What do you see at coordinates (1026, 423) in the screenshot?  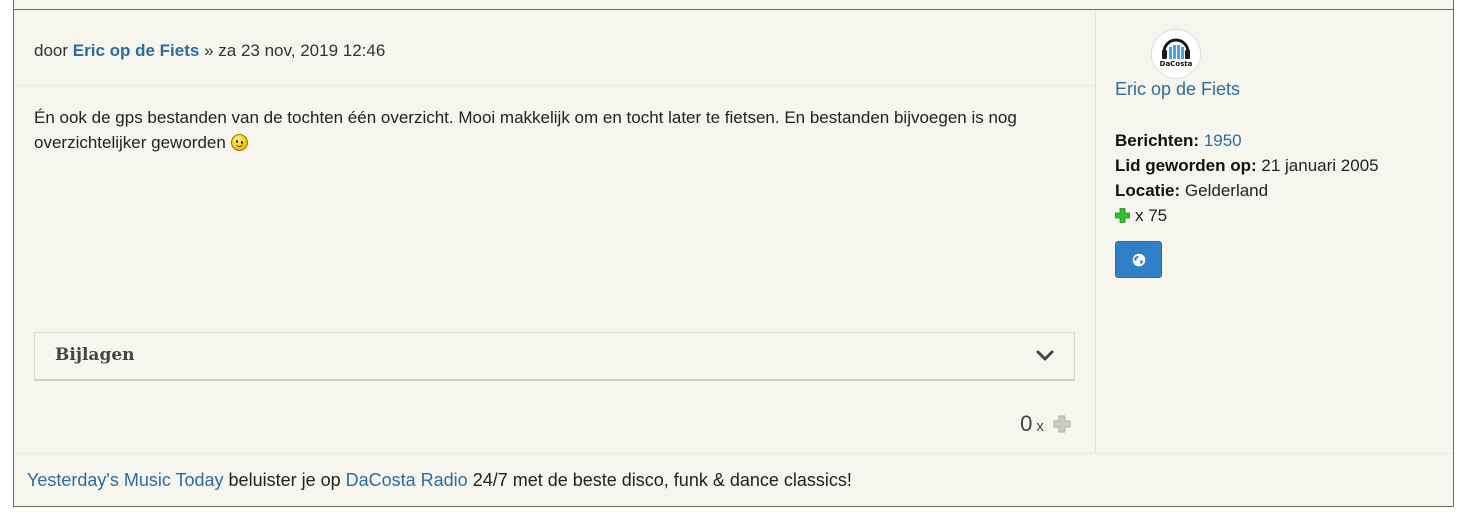 I see `thanks-count: 0` at bounding box center [1026, 423].